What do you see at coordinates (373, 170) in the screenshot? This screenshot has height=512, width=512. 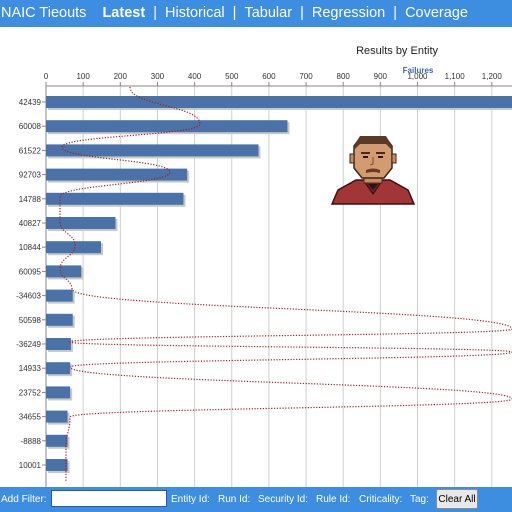 I see `user-portrait-icon` at bounding box center [373, 170].